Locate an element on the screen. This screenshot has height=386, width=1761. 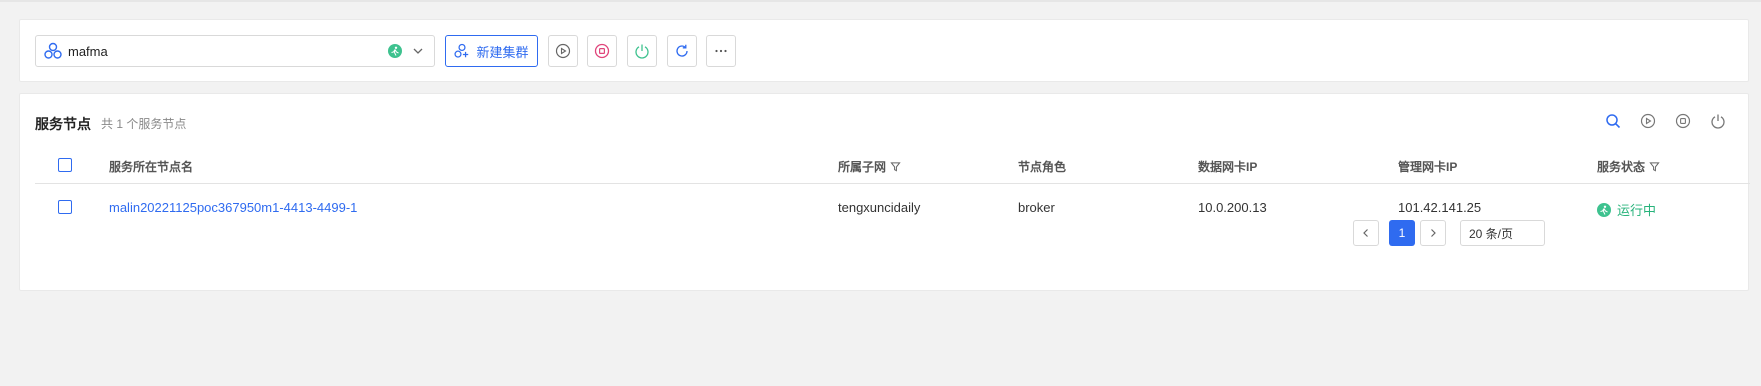
node-name-link: malin20221125poc367950m1-4413-4499-1 is located at coordinates (233, 207).